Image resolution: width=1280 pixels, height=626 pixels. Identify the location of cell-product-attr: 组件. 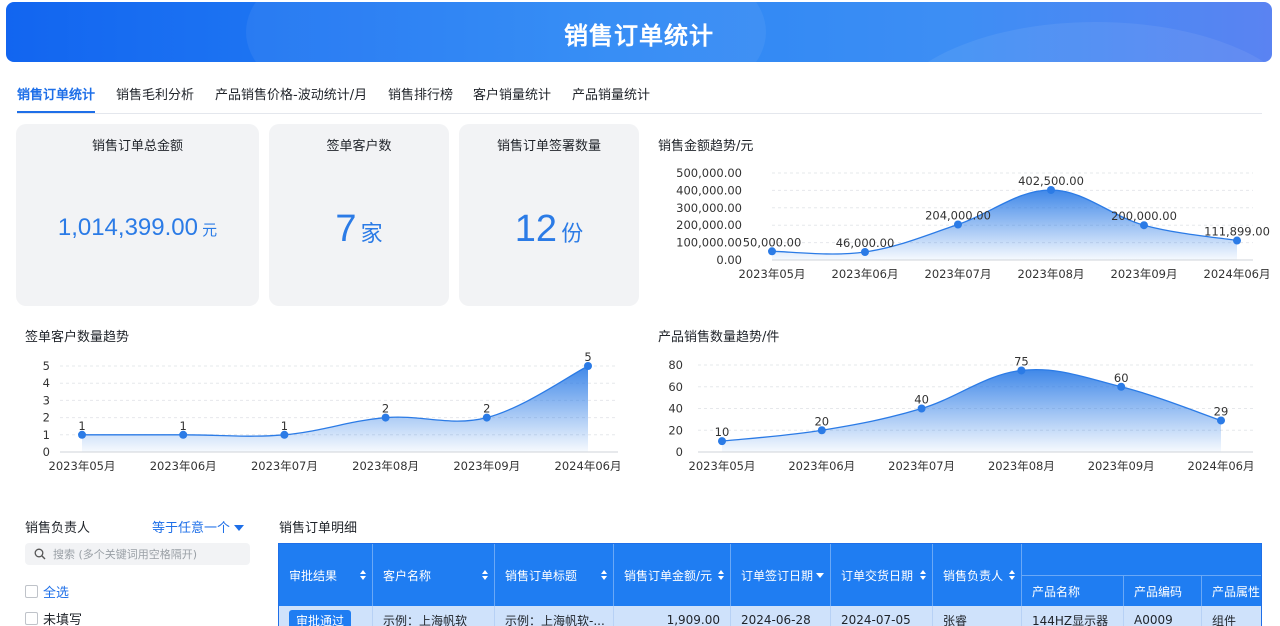
(1231, 616).